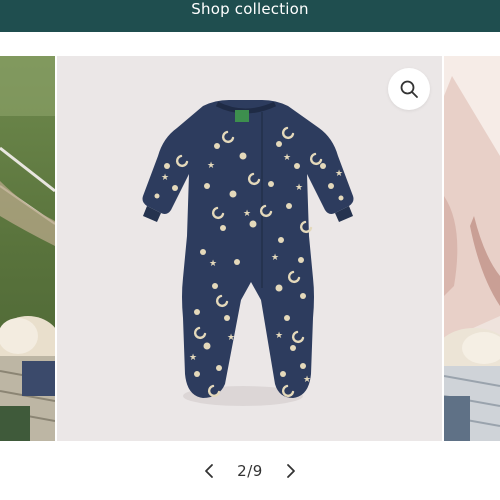  Describe the element at coordinates (250, 9) in the screenshot. I see `shop-collection-label: Shop collection` at that location.